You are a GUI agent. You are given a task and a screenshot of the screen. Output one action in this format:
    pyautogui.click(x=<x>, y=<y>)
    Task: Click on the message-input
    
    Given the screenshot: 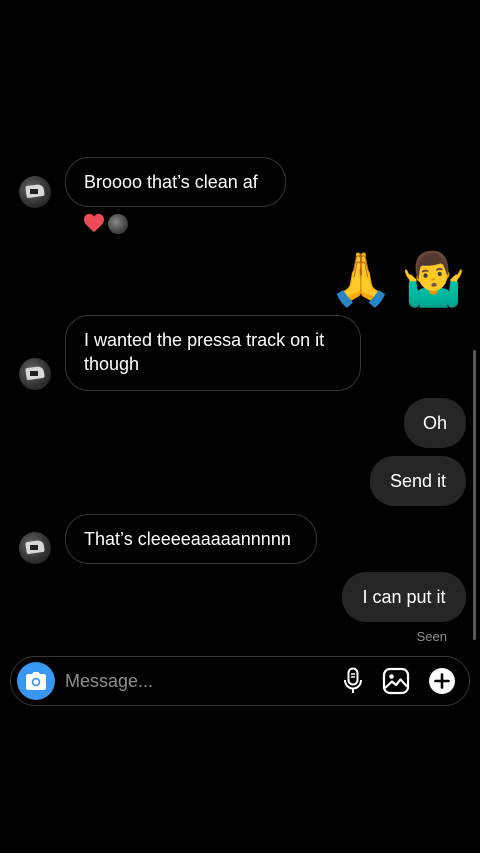 What is the action you would take?
    pyautogui.click(x=195, y=681)
    